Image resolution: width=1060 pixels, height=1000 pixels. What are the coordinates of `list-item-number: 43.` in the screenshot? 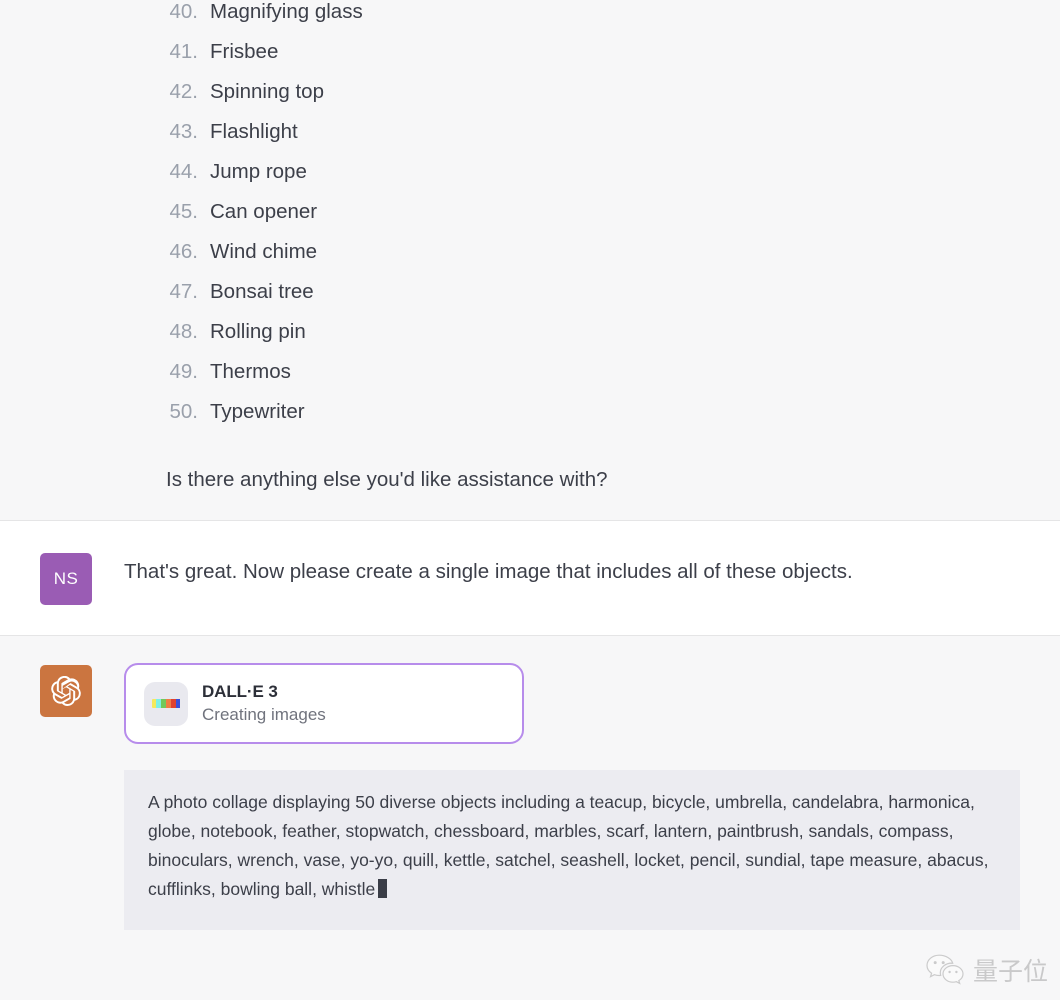 It's located at (184, 131).